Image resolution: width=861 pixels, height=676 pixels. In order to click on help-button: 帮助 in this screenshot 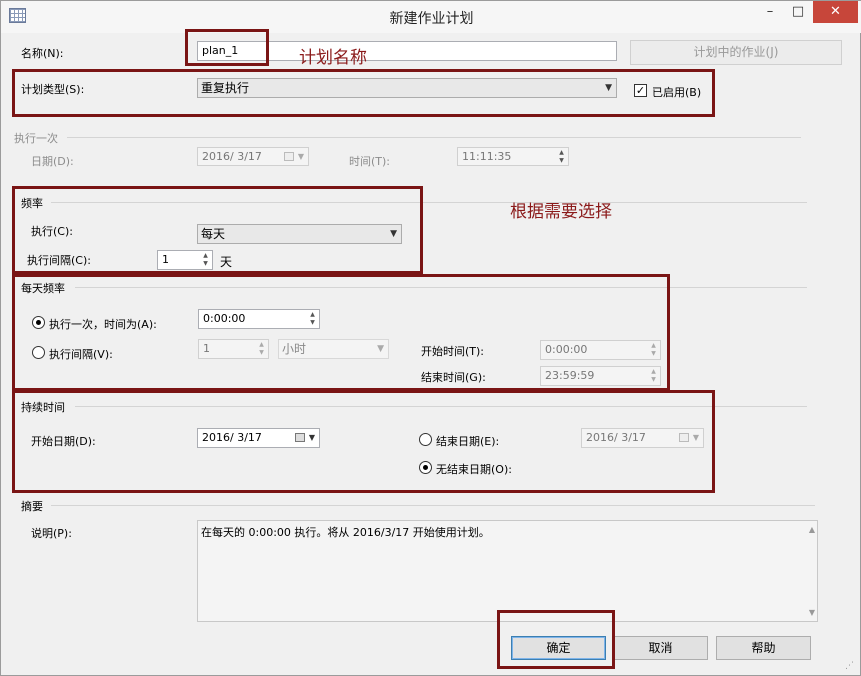, I will do `click(763, 648)`.